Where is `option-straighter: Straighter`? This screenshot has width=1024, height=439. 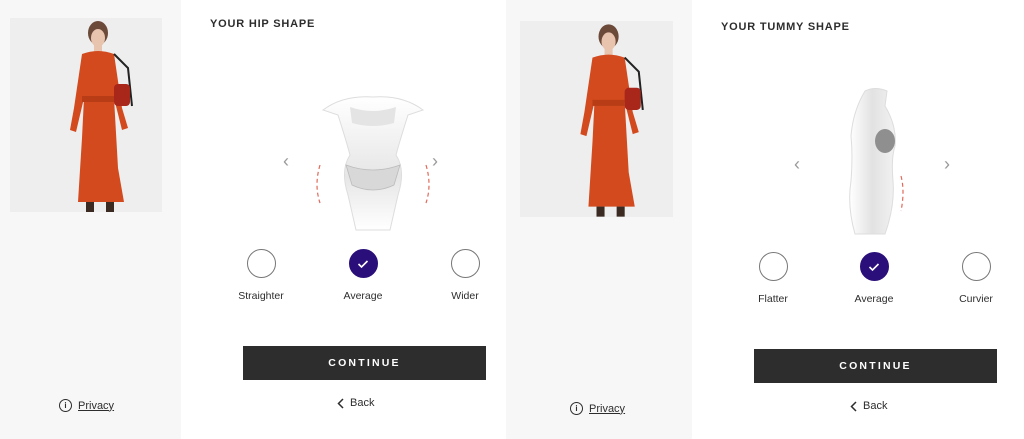
option-straighter: Straighter is located at coordinates (261, 275).